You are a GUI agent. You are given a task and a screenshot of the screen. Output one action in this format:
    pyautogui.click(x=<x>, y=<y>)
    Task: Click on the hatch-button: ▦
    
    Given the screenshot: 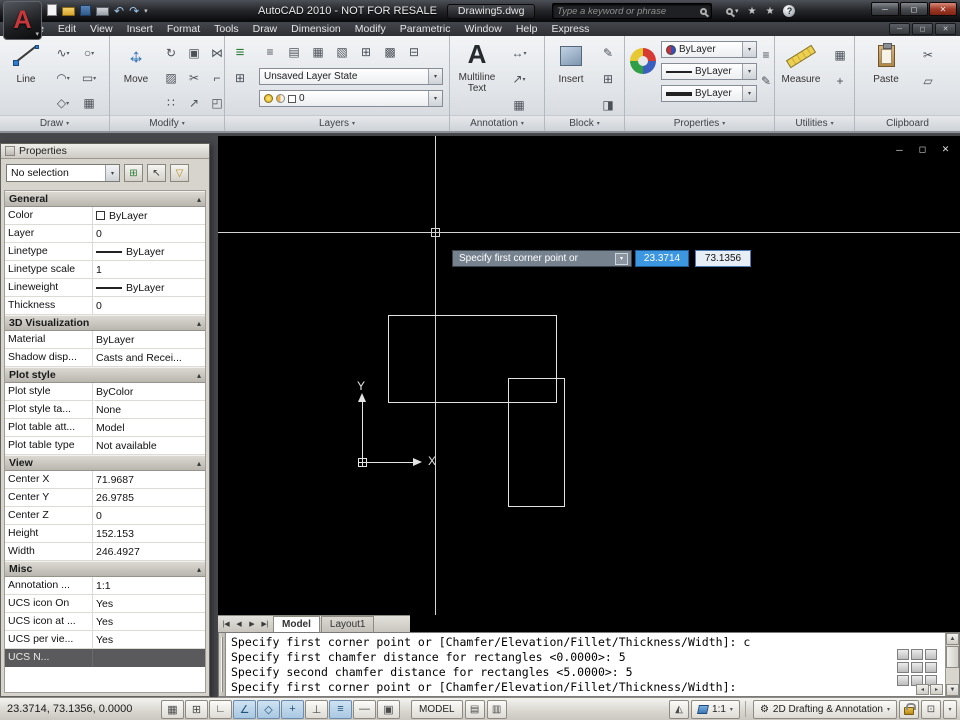 What is the action you would take?
    pyautogui.click(x=89, y=103)
    